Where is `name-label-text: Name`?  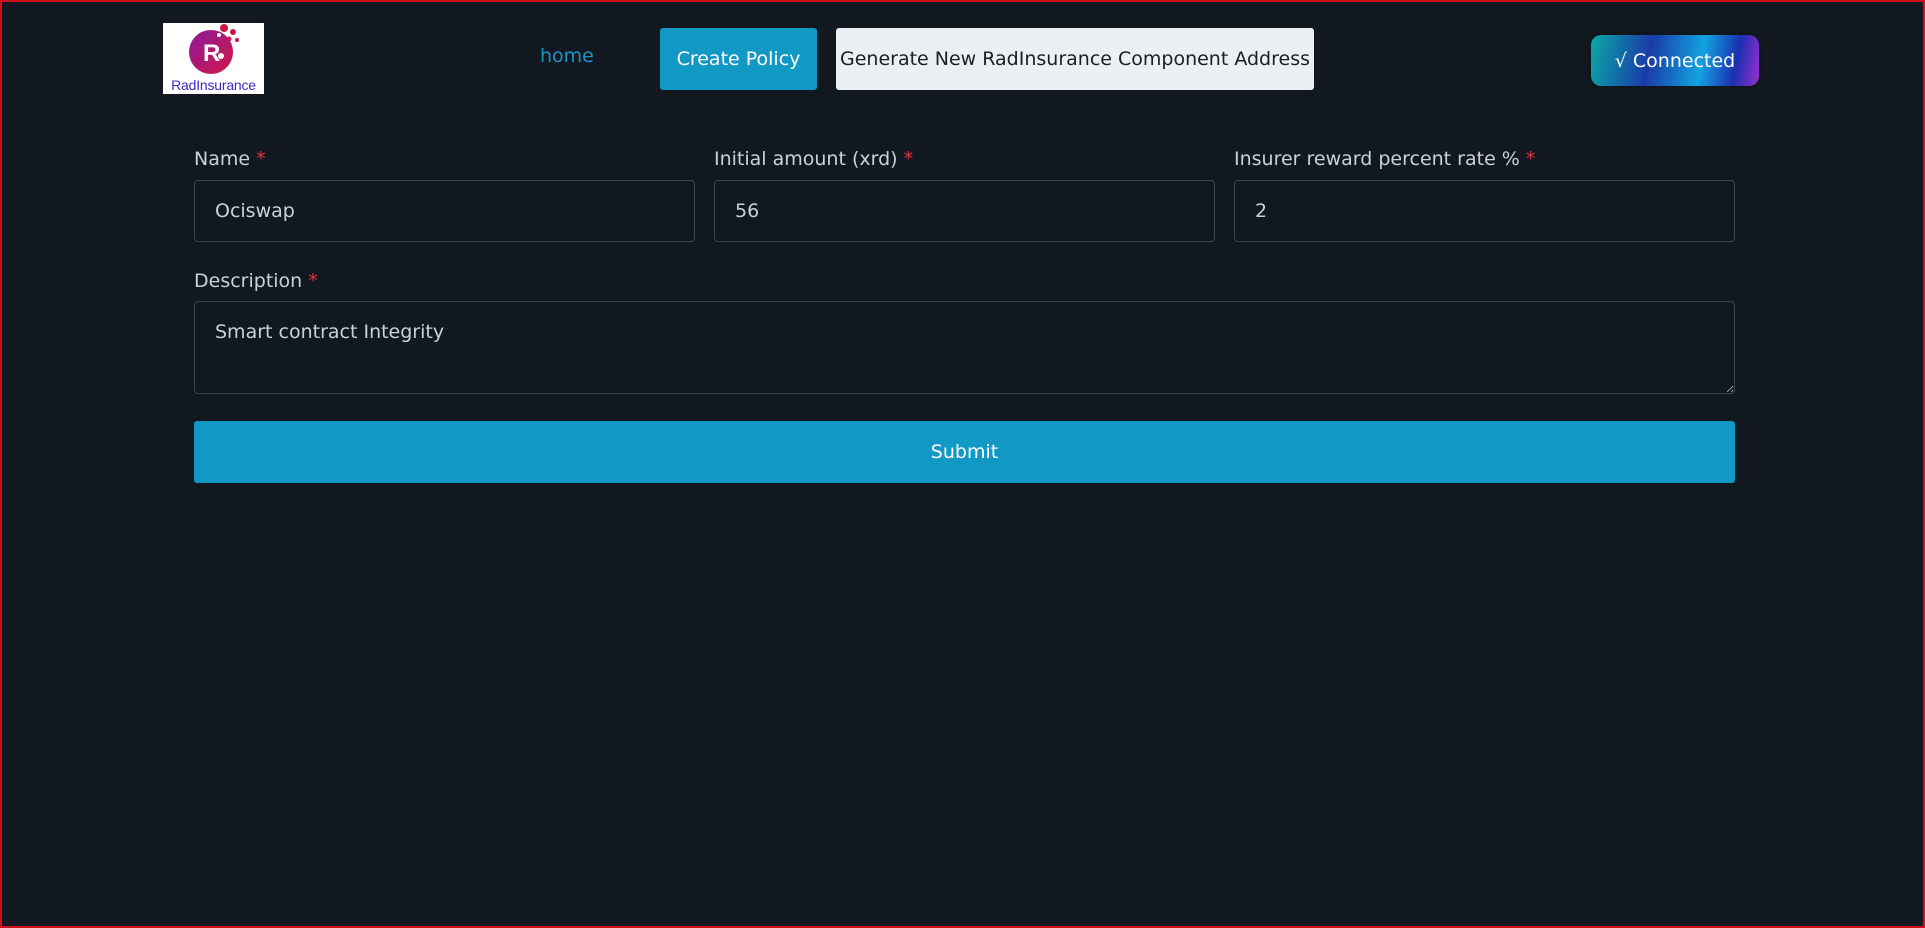 name-label-text: Name is located at coordinates (222, 159).